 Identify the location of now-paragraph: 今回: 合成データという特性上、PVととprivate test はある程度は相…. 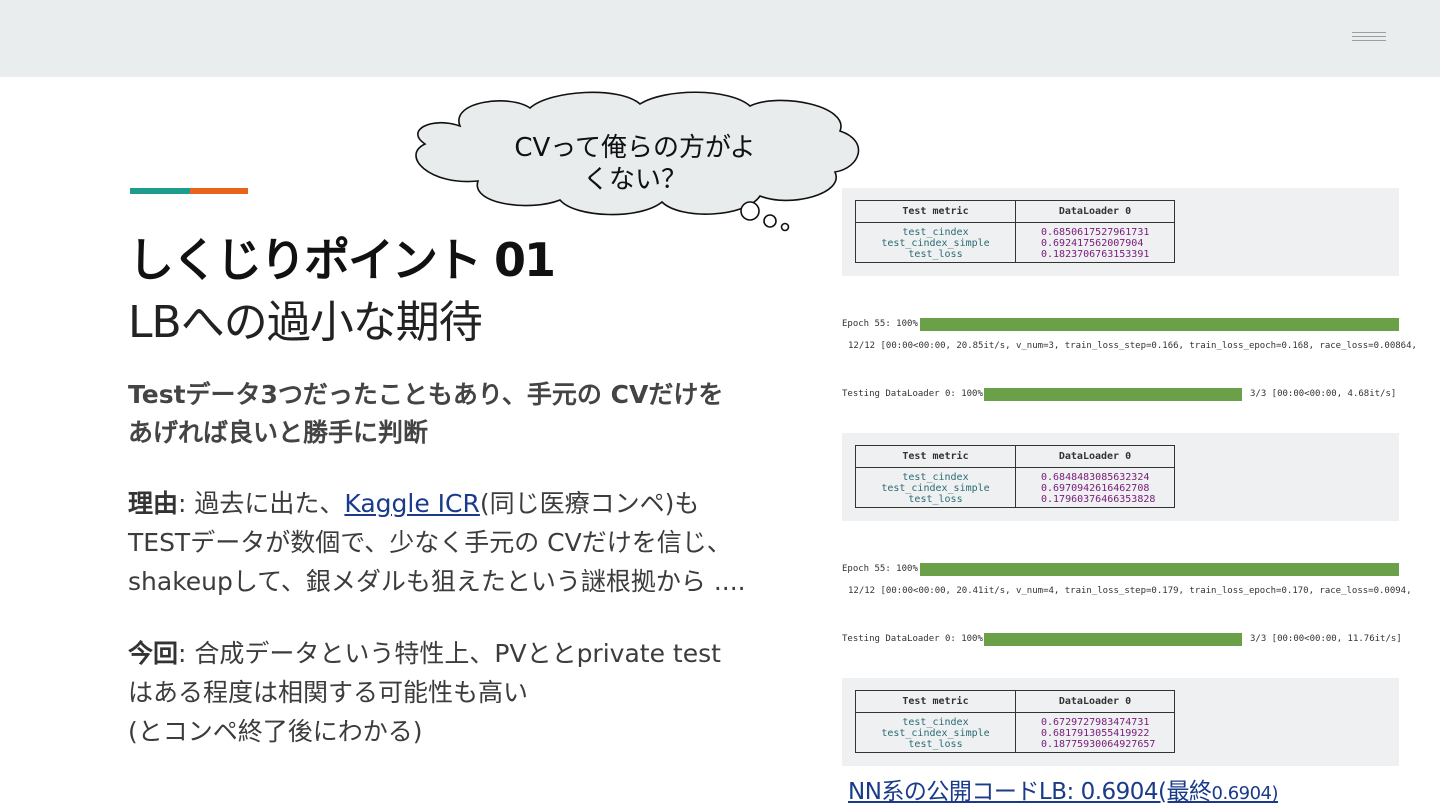
(458, 692).